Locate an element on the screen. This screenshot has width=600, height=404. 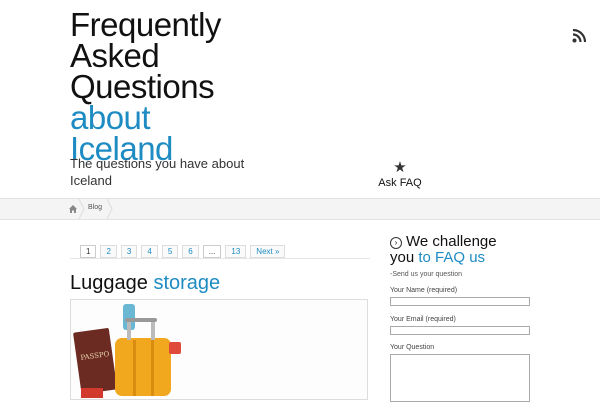
question-textarea is located at coordinates (460, 378).